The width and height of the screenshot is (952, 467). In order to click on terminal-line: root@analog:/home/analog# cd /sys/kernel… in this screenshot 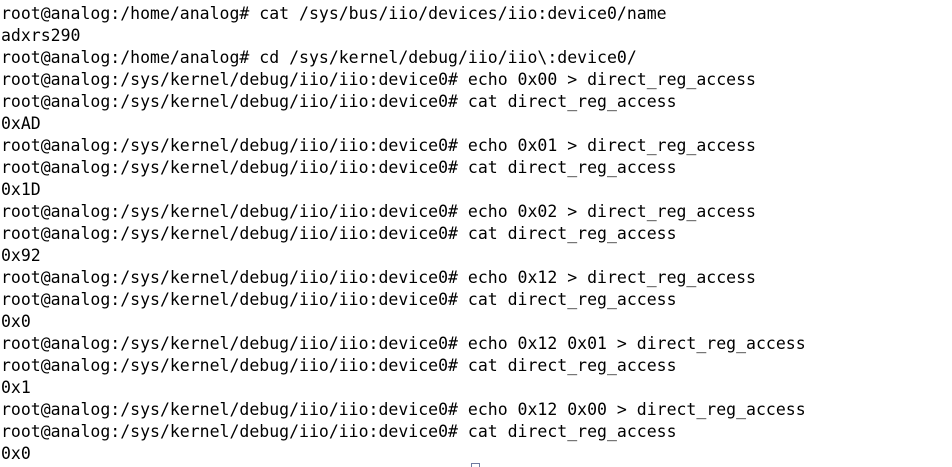, I will do `click(319, 57)`.